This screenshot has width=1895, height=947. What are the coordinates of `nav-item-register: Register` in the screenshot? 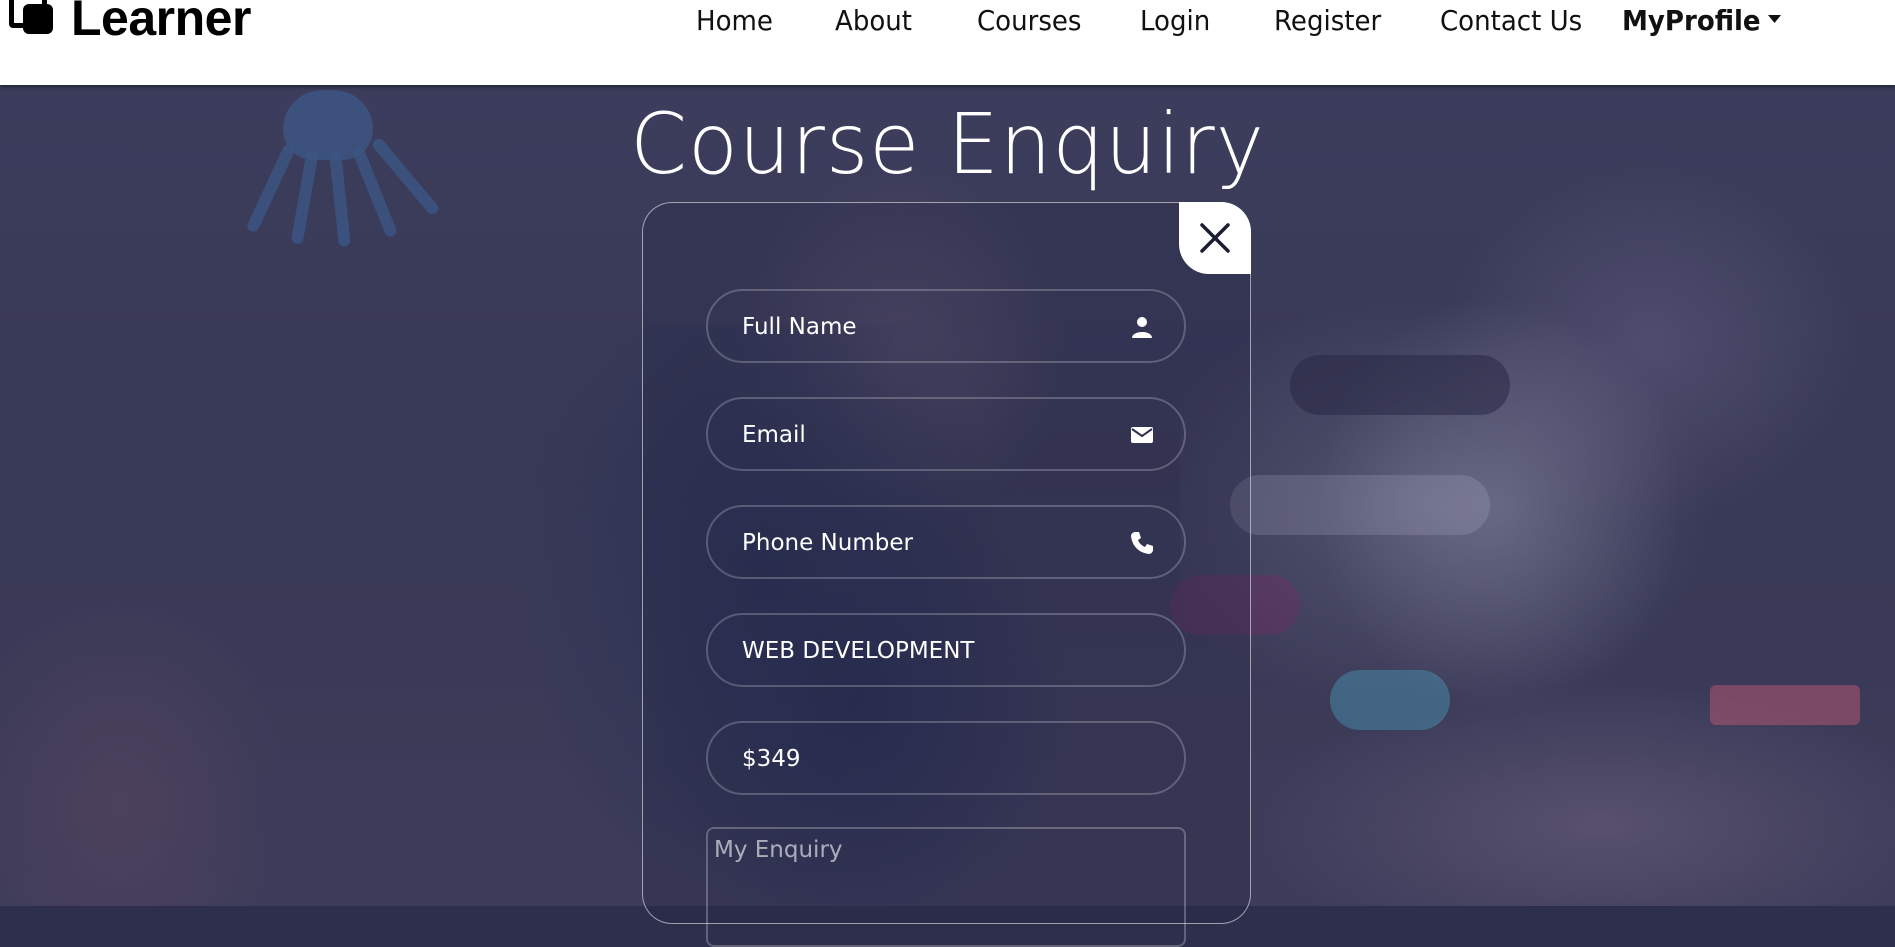 It's located at (1327, 20).